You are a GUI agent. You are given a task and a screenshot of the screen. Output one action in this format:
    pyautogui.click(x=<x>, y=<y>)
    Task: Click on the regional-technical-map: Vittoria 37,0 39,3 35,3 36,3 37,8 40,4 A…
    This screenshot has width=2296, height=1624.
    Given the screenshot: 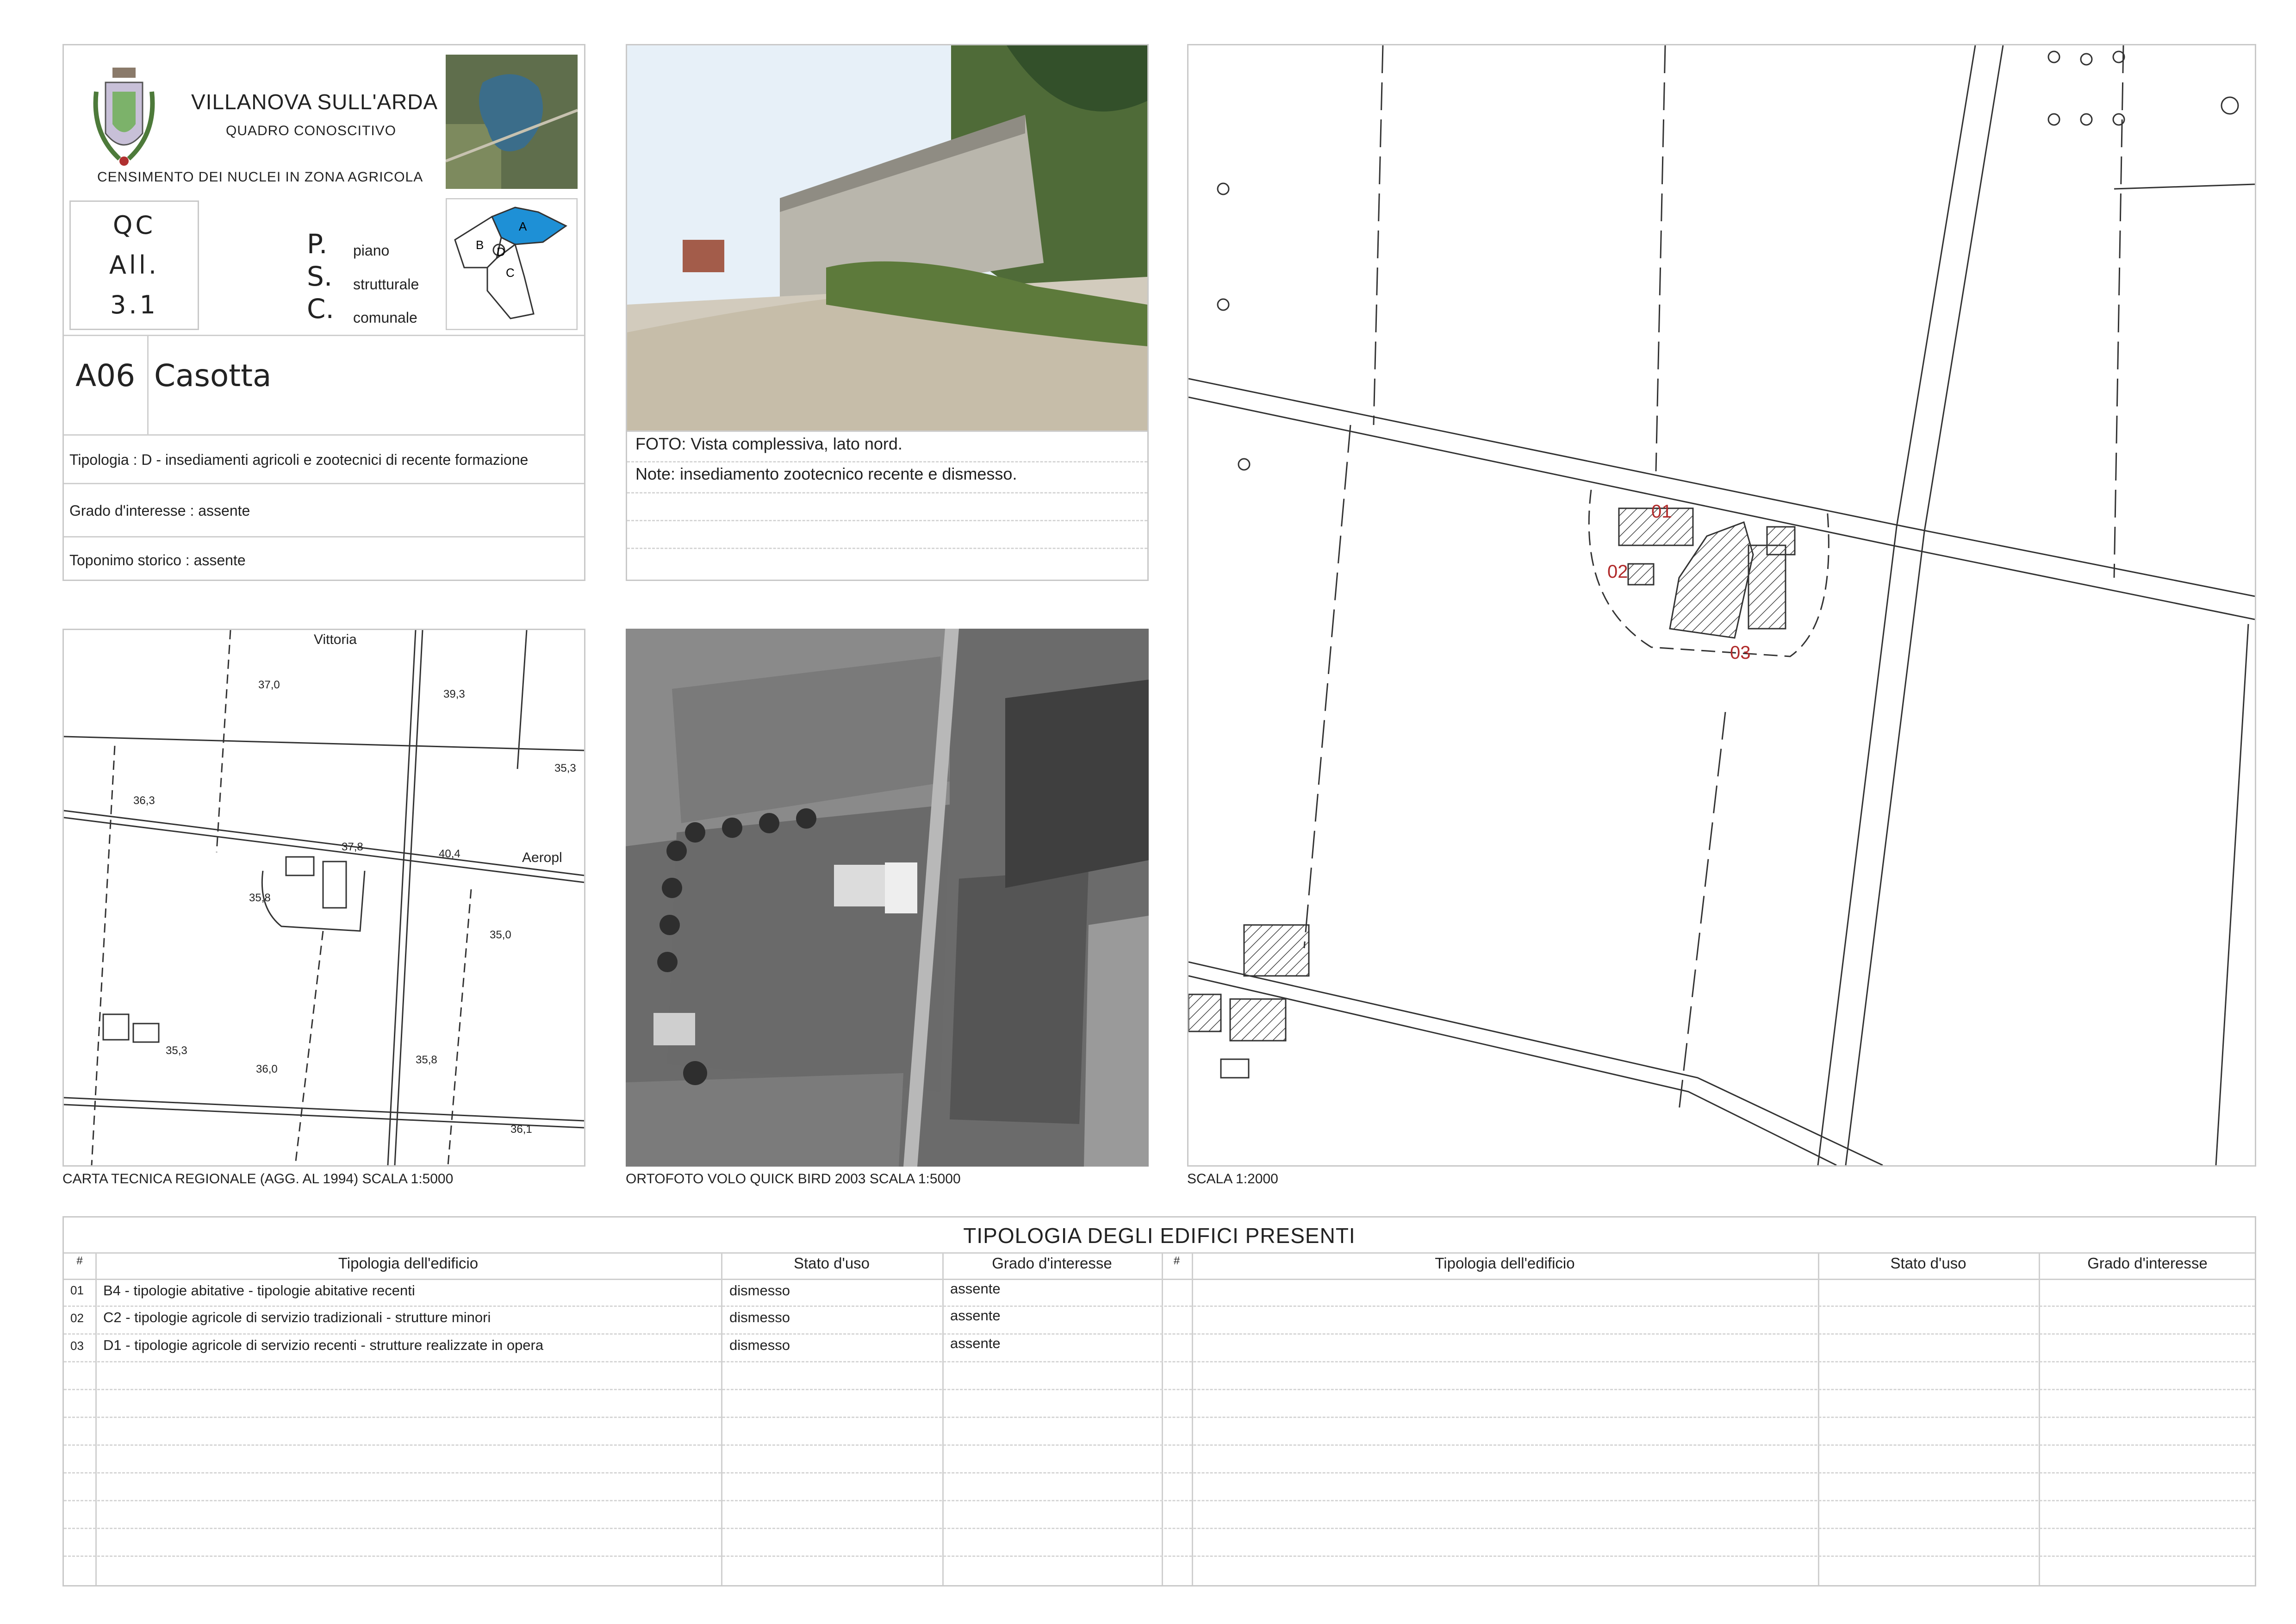 What is the action you would take?
    pyautogui.click(x=323, y=898)
    